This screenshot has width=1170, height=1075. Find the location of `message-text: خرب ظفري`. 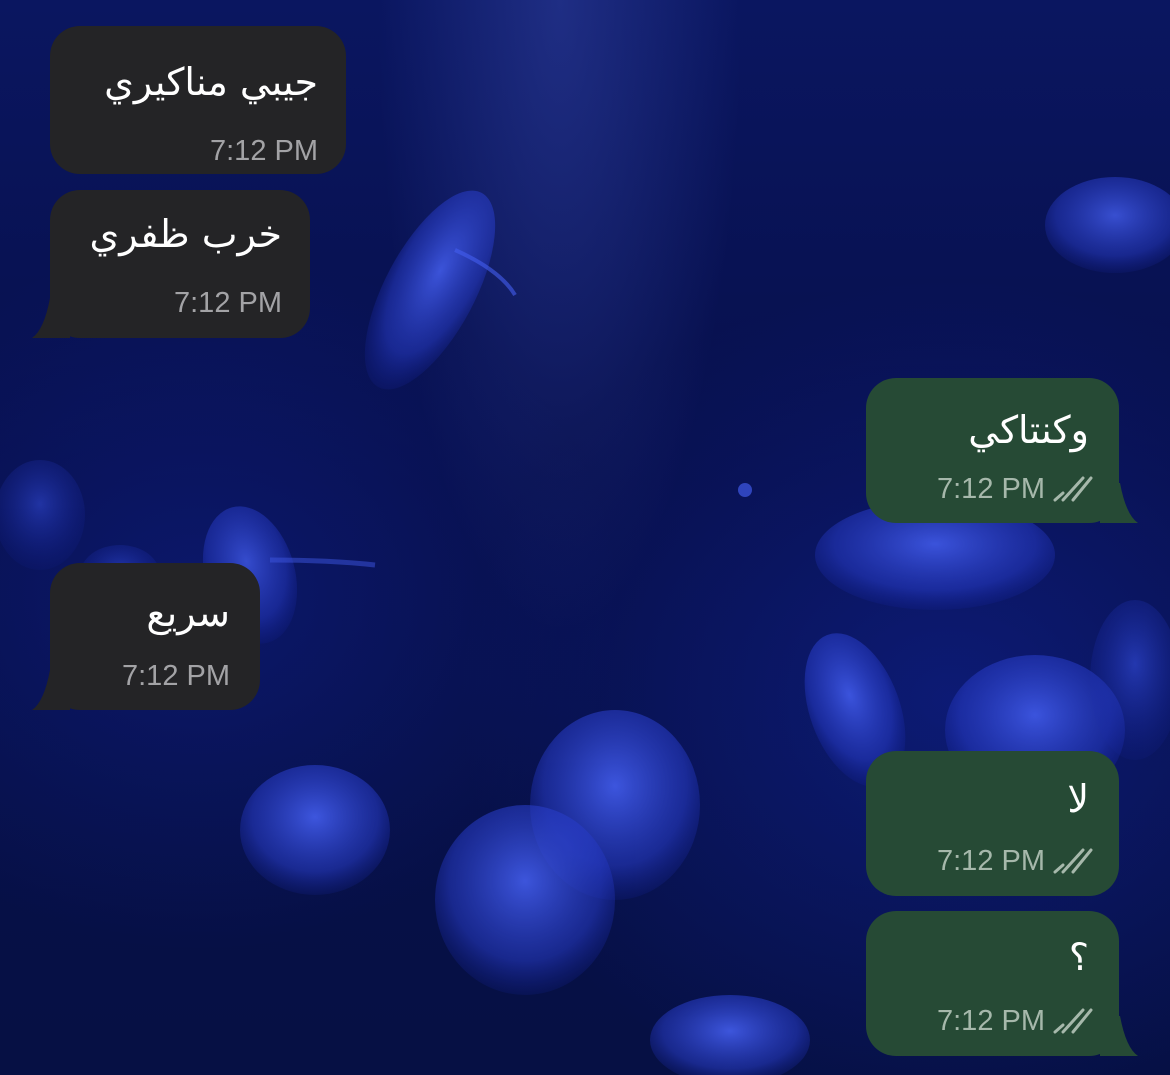

message-text: خرب ظفري is located at coordinates (186, 234).